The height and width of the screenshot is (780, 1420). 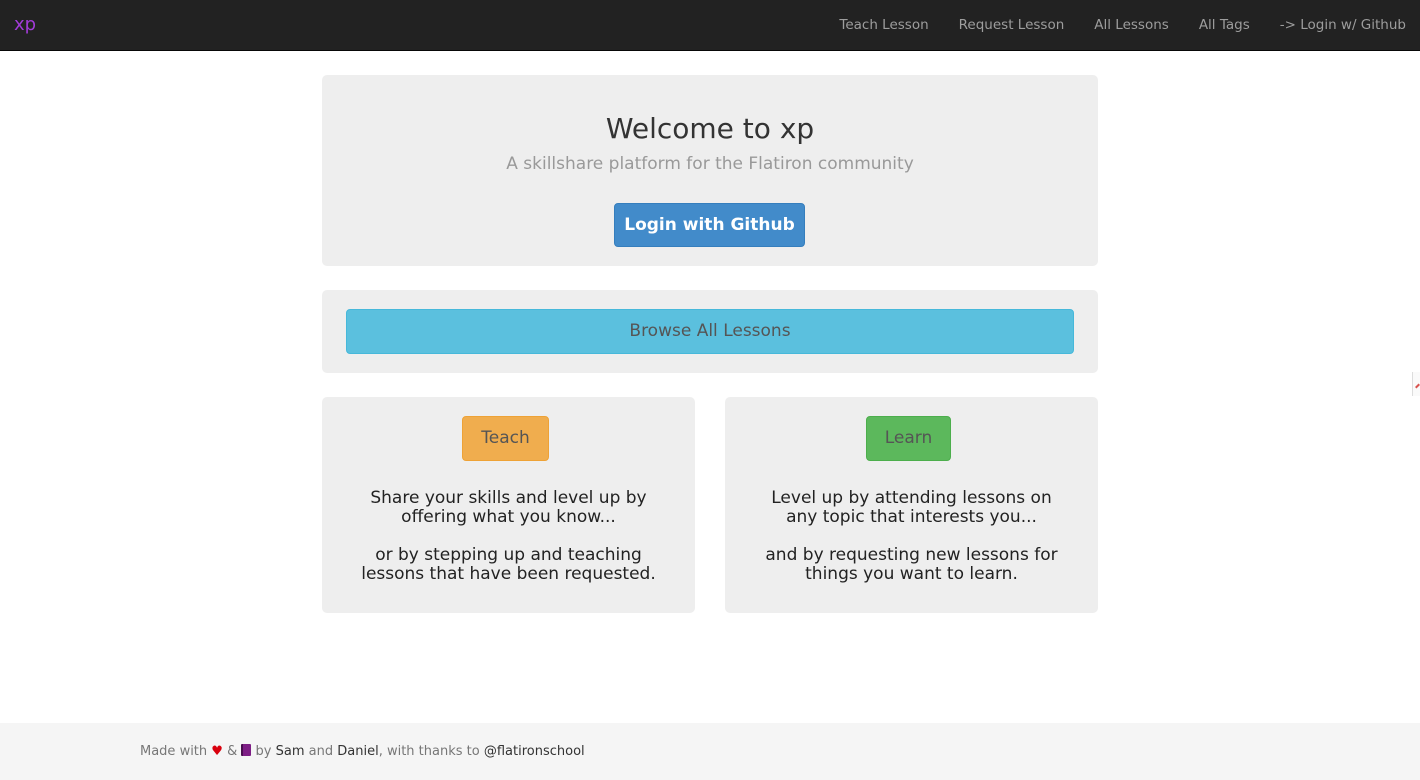 What do you see at coordinates (217, 751) in the screenshot?
I see `heart-icon: ♥` at bounding box center [217, 751].